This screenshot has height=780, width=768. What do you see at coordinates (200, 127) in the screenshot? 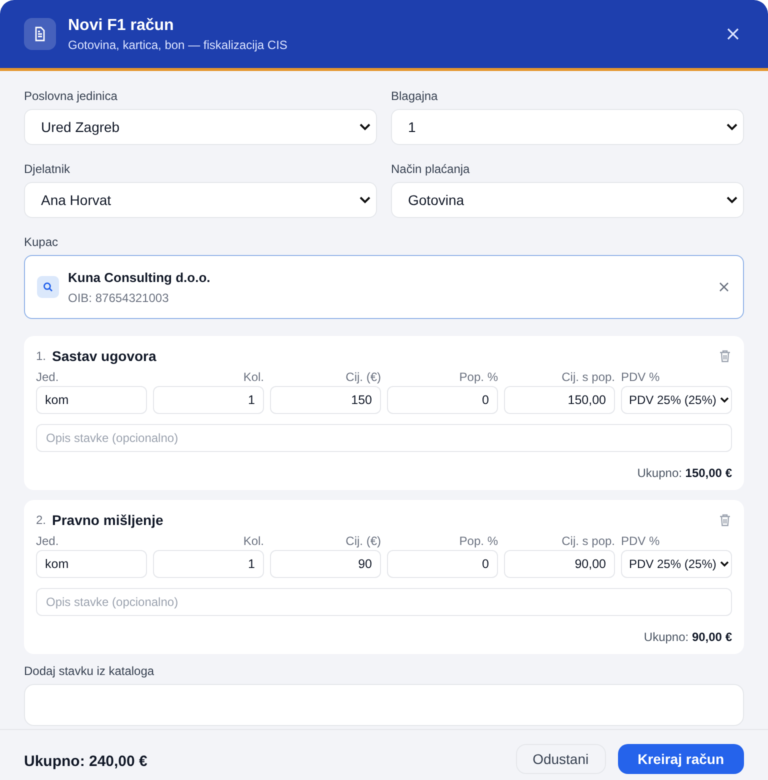
I see `select-field: Ured Zagreb` at bounding box center [200, 127].